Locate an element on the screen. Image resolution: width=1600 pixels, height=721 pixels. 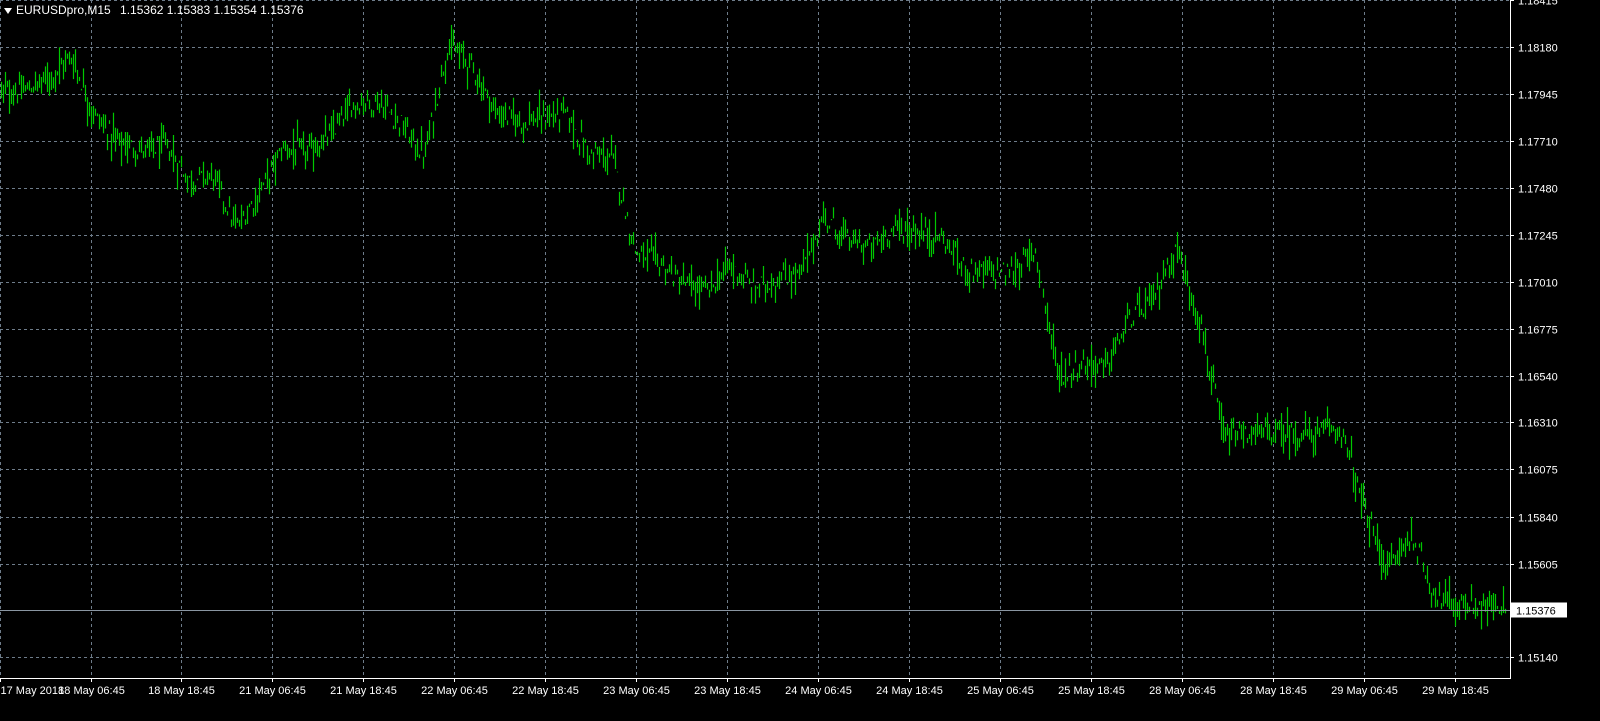
y-tick-label: 1.16075 is located at coordinates (1538, 471).